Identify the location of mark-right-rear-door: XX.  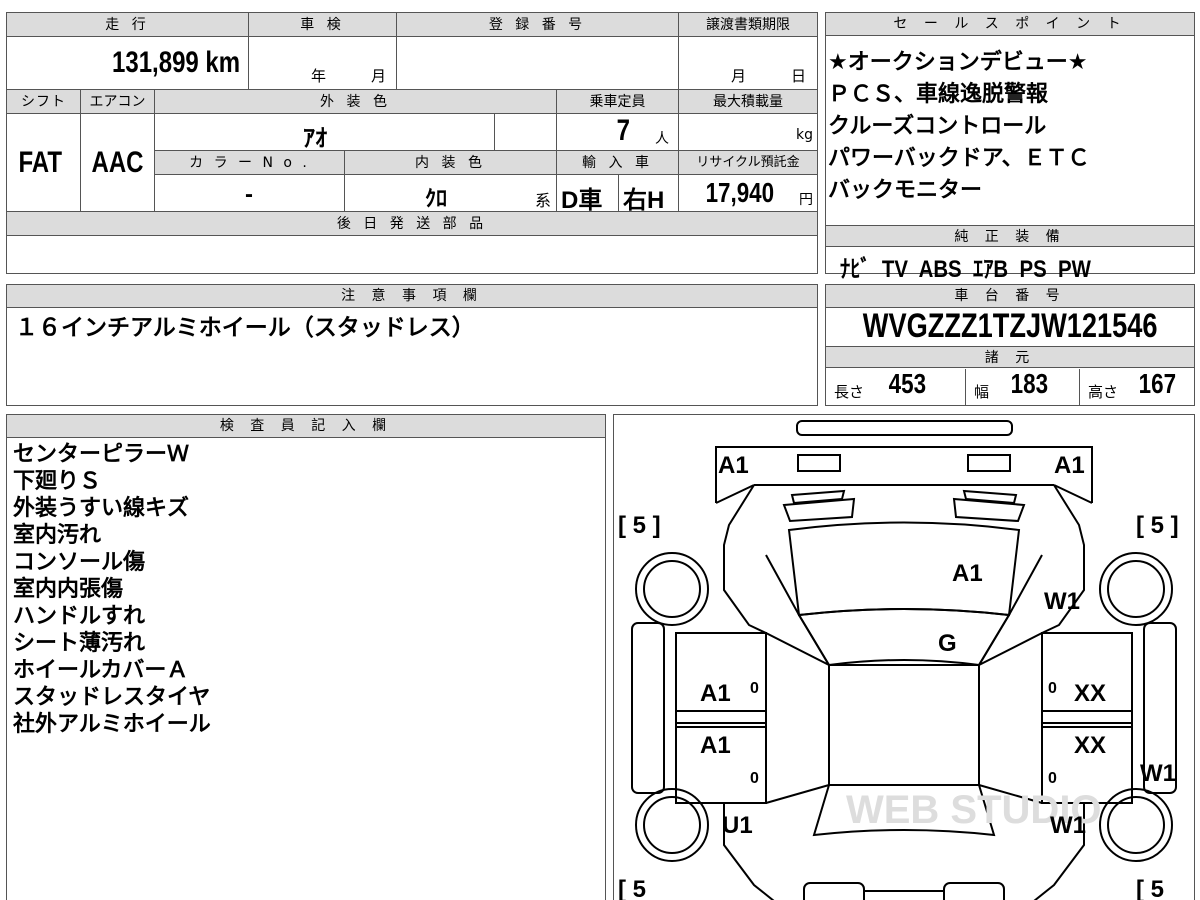
(1090, 745).